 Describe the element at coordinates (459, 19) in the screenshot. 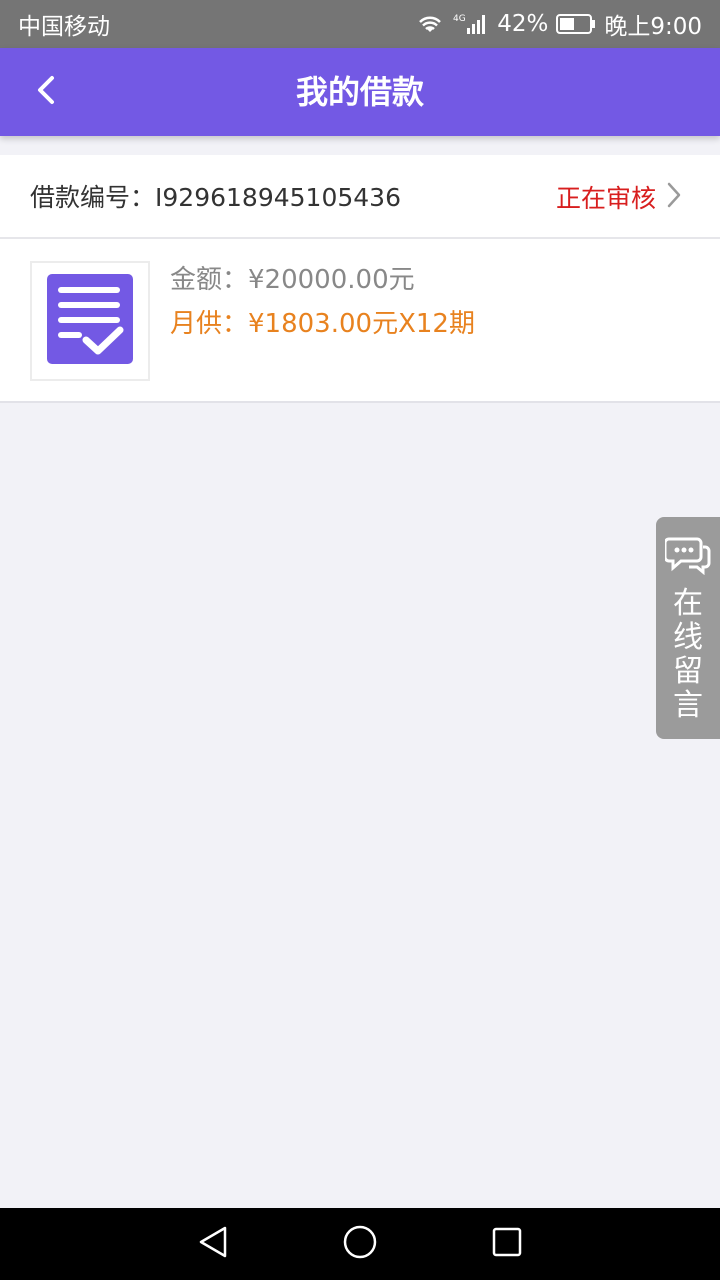

I see `svg-text: 4G` at that location.